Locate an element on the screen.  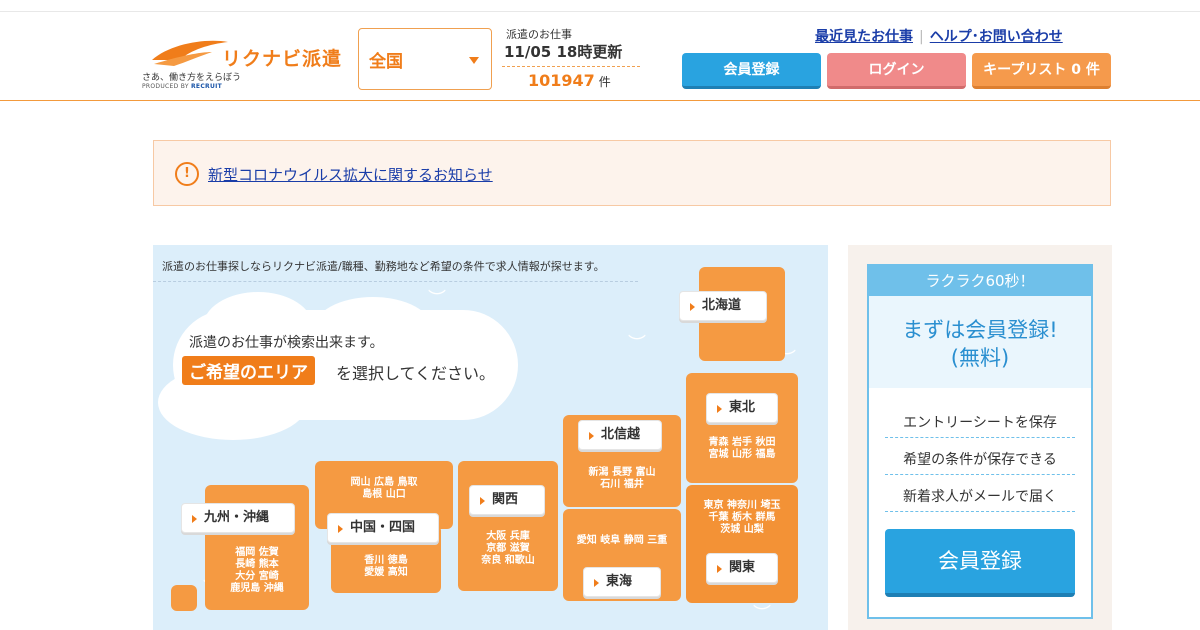
benefit-item: 希望の条件が保存できる is located at coordinates (980, 462).